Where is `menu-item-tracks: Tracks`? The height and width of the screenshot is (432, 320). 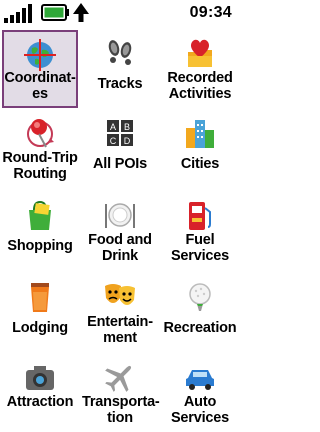
menu-item-tracks: Tracks is located at coordinates (120, 69).